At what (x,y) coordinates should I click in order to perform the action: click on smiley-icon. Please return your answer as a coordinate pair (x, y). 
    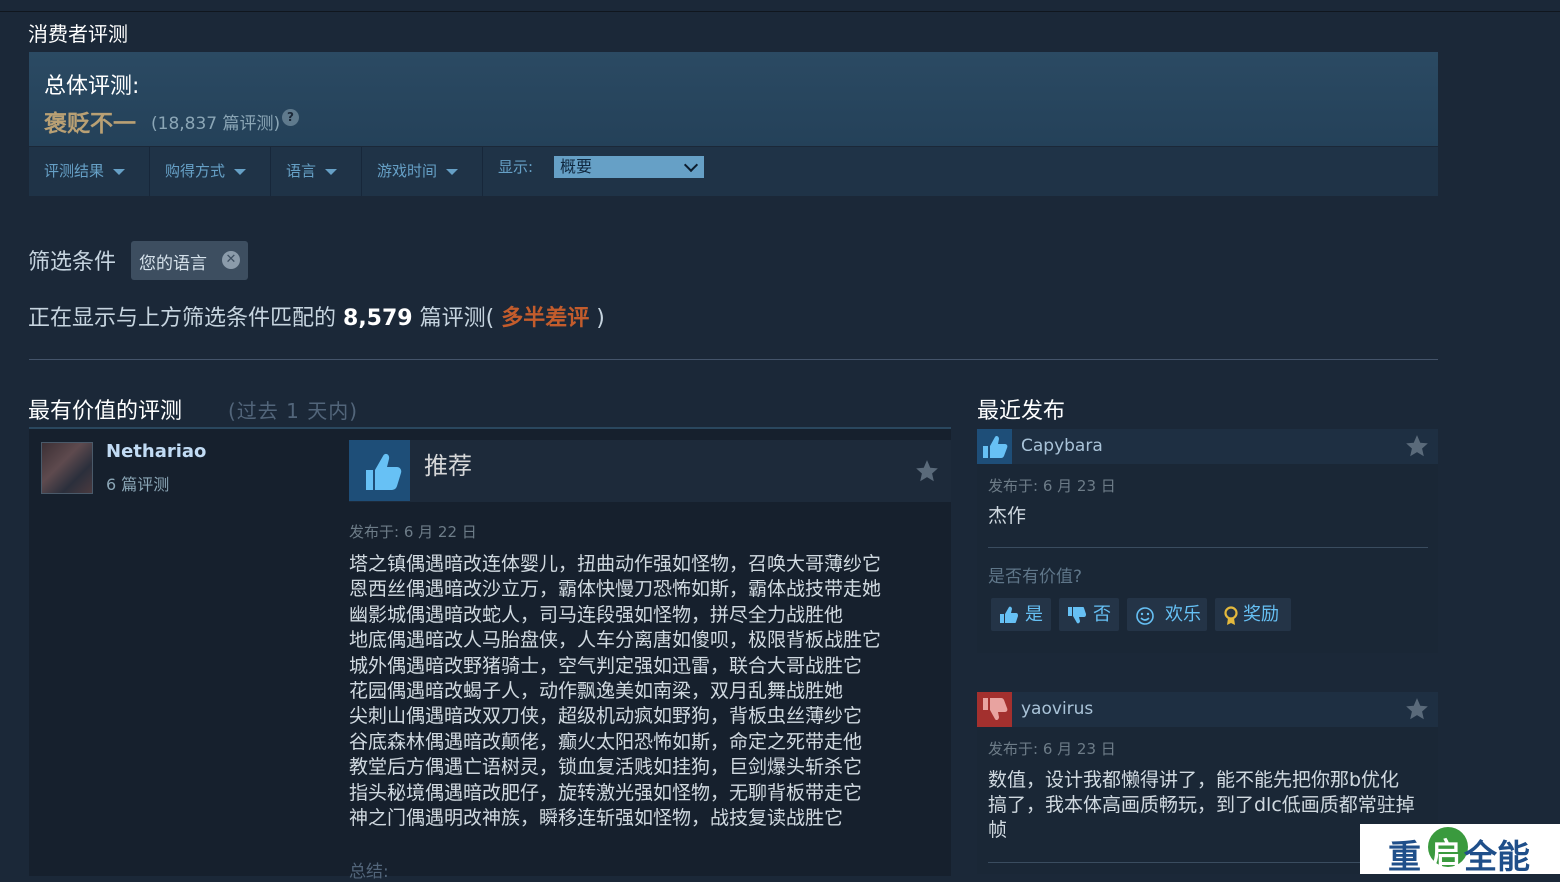
    Looking at the image, I should click on (1145, 616).